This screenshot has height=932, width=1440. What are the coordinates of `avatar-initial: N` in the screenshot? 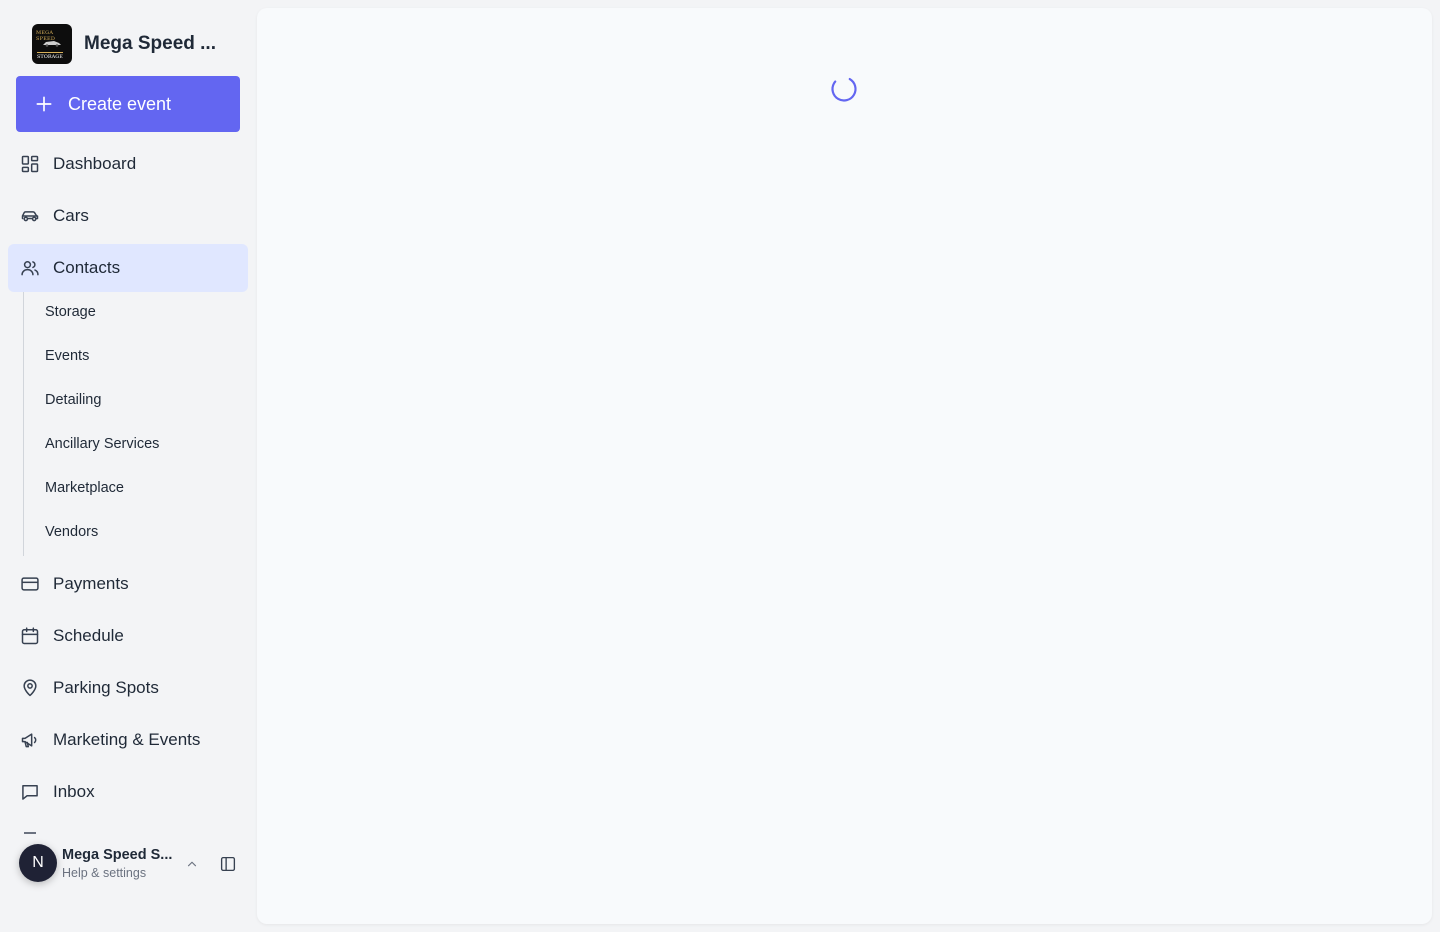 It's located at (38, 862).